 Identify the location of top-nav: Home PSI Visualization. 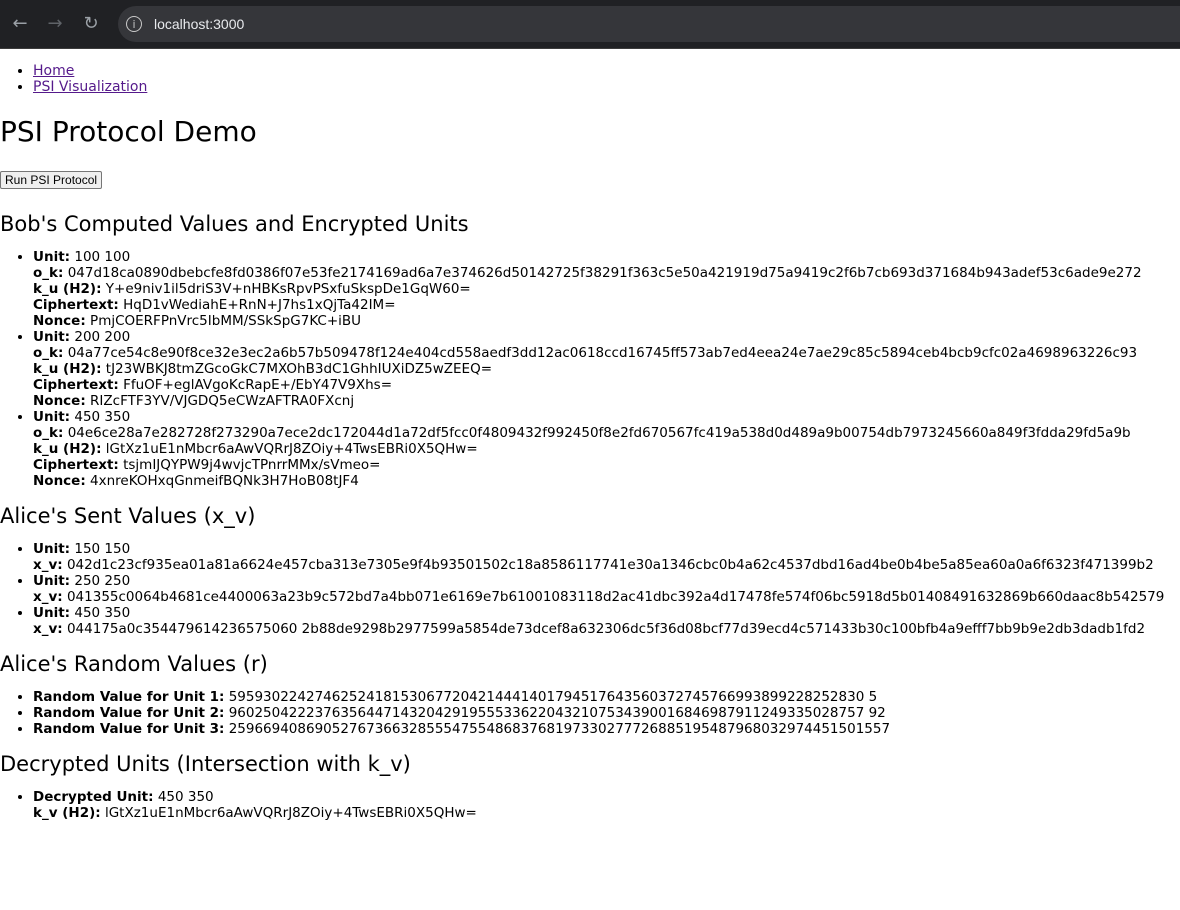
(590, 79).